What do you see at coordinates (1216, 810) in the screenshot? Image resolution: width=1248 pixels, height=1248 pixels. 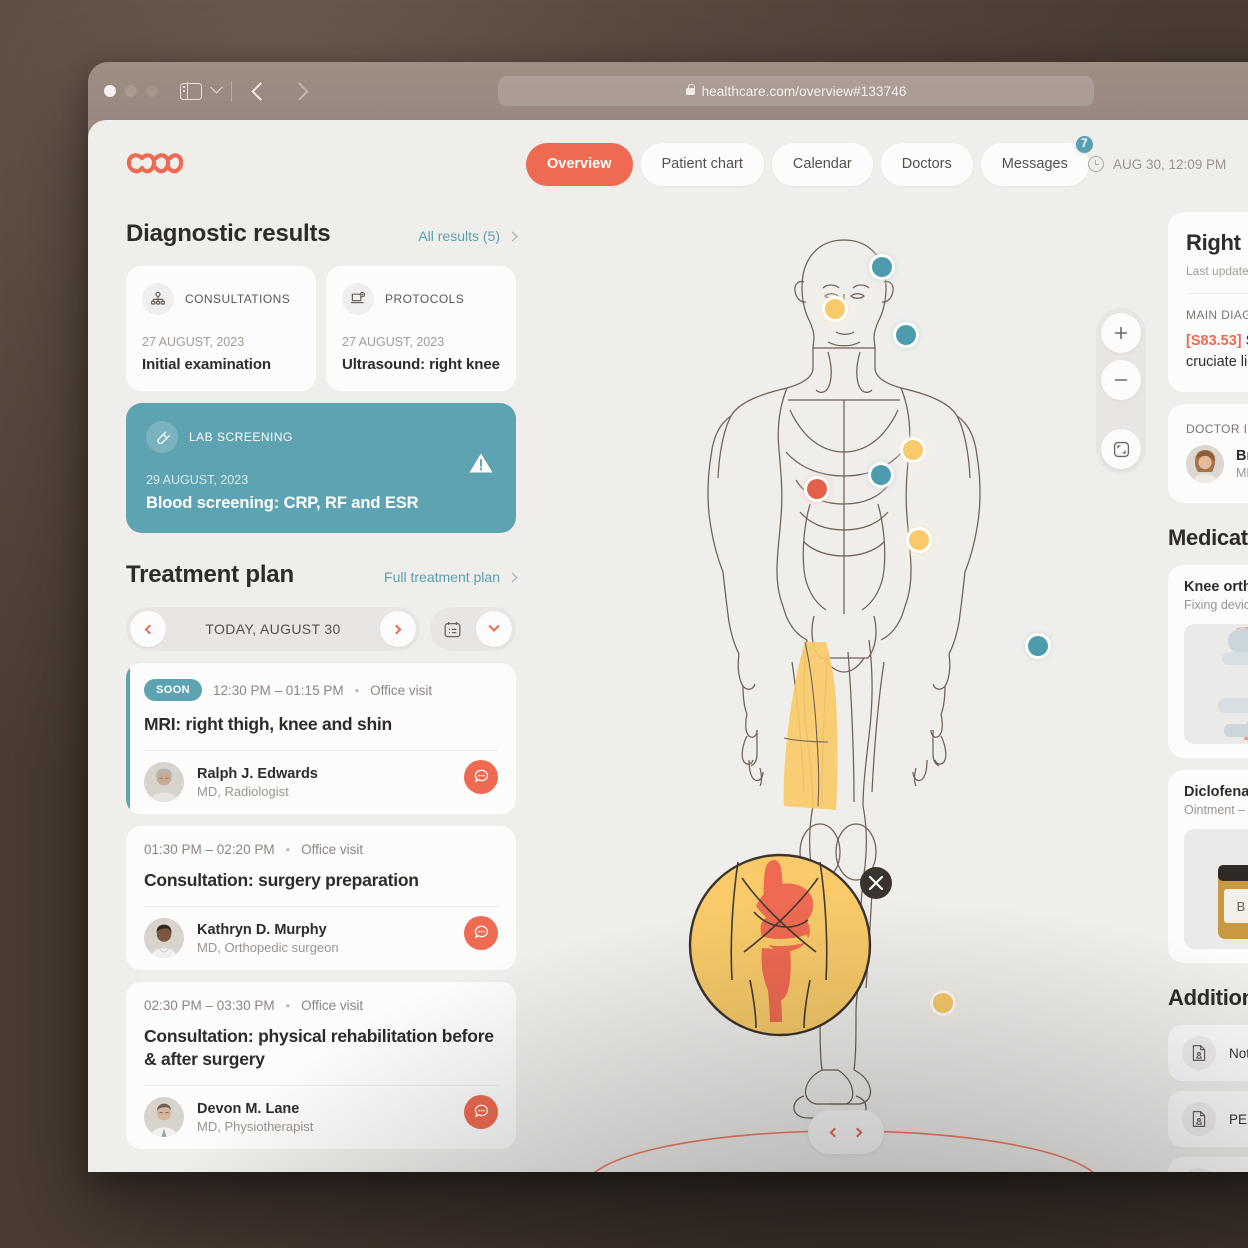 I see `medication-dose: Ointment – 2%` at bounding box center [1216, 810].